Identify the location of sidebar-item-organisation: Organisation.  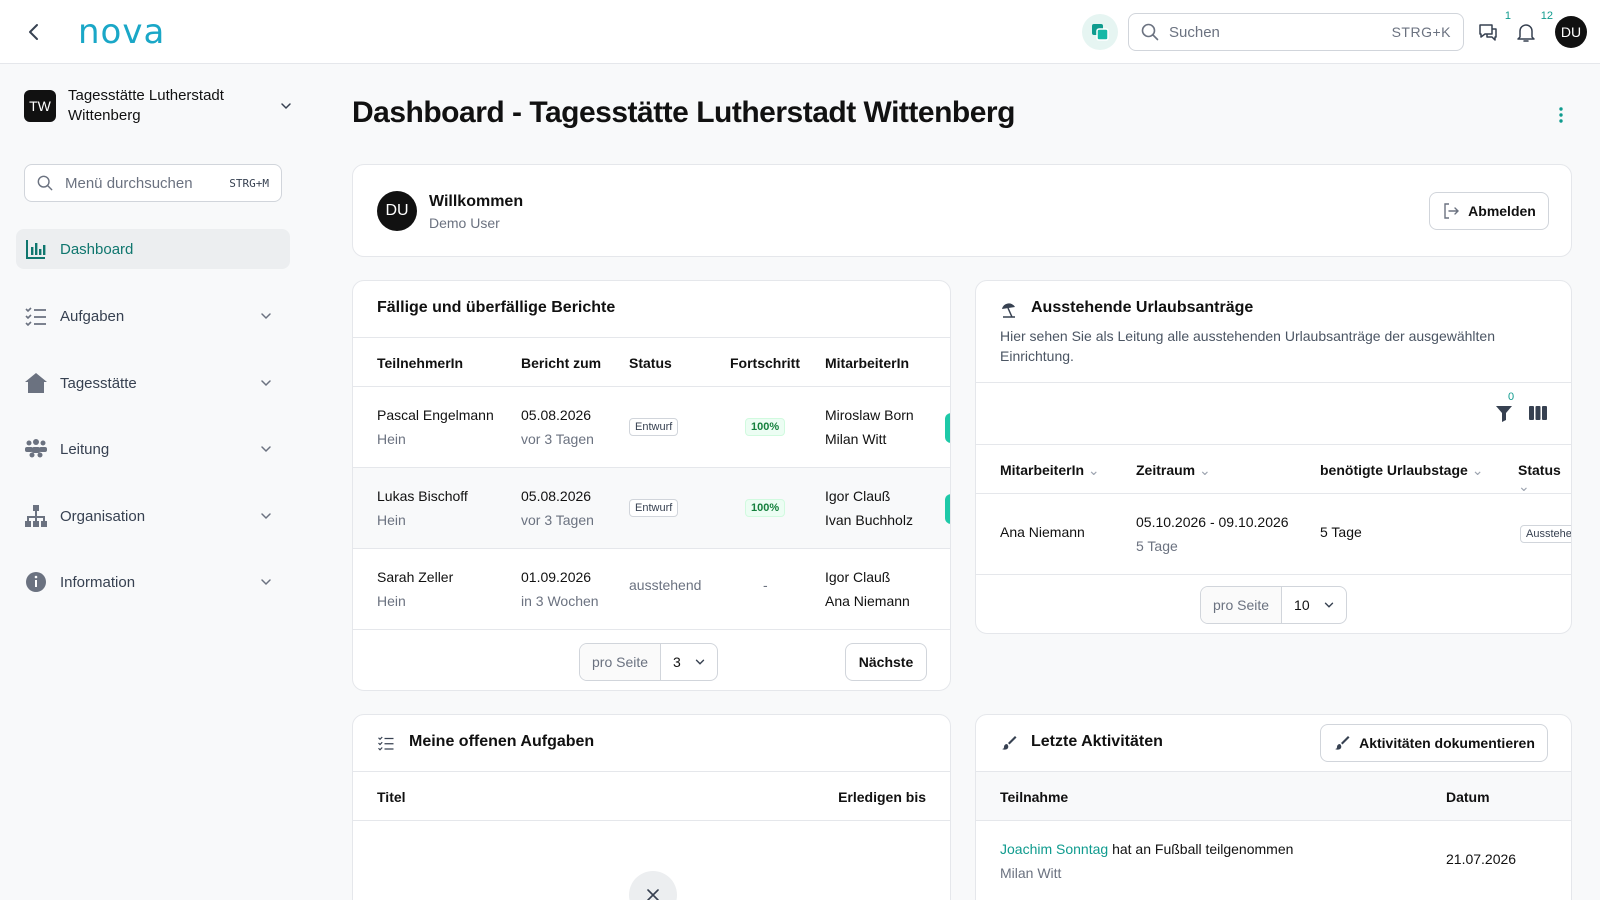
(153, 516).